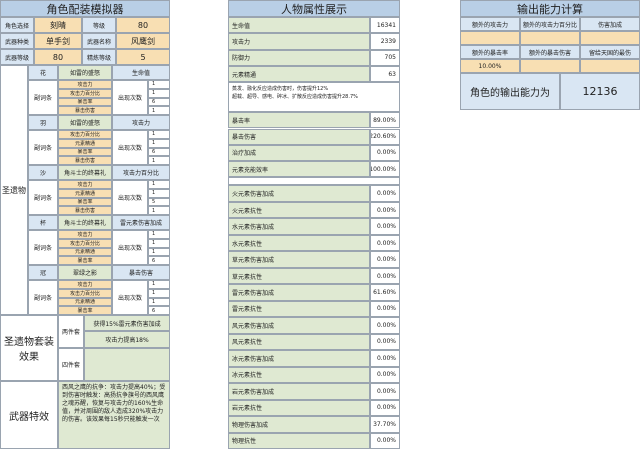 Image resolution: width=640 pixels, height=449 pixels. What do you see at coordinates (141, 72) in the screenshot?
I see `artifact-main-stat: 生命值` at bounding box center [141, 72].